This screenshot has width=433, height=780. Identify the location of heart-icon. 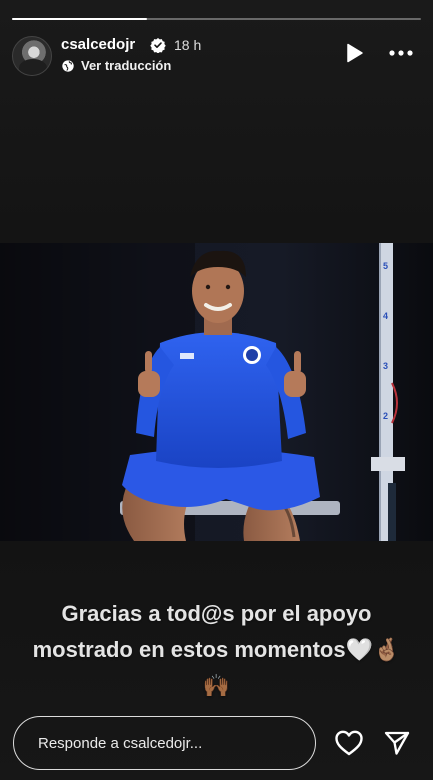
(349, 743).